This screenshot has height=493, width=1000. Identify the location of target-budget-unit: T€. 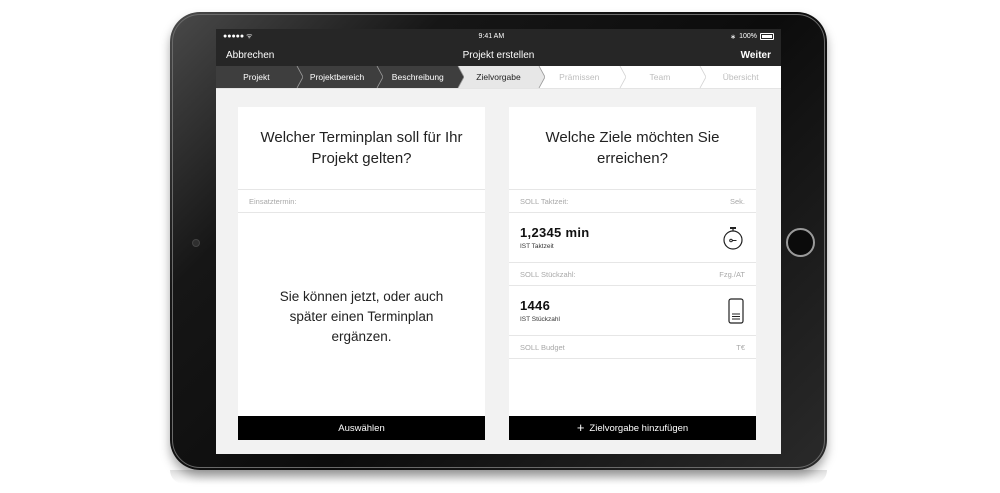
(740, 347).